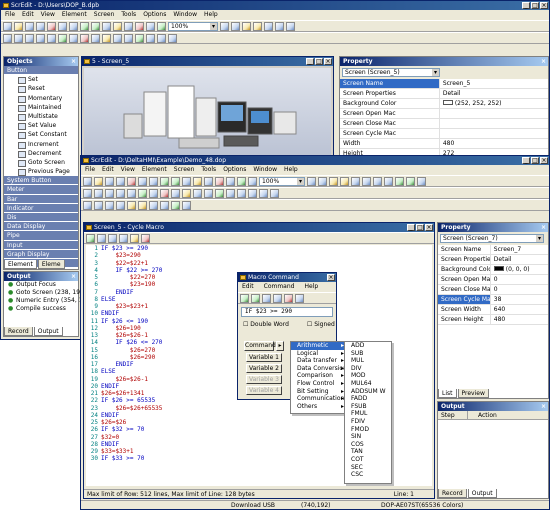  What do you see at coordinates (73, 38) in the screenshot?
I see `bitmap-icon` at bounding box center [73, 38].